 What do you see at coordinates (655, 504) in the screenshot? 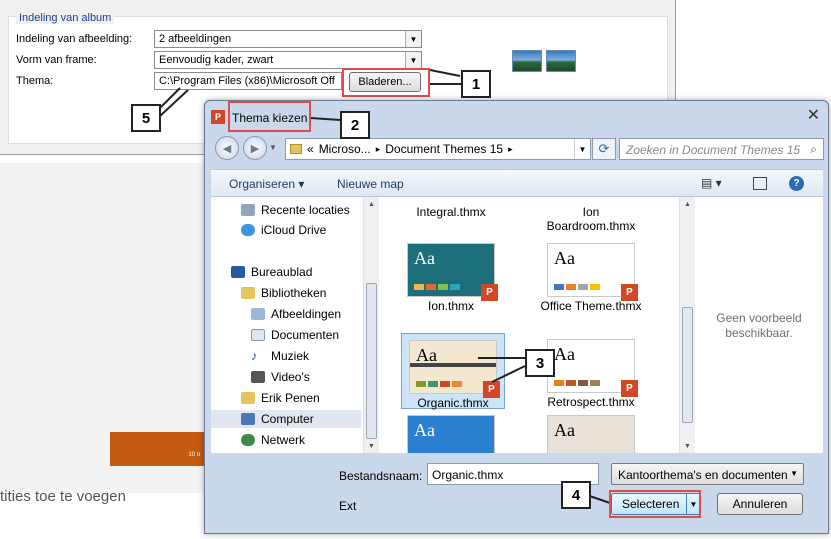
I see `highlight-select-button` at bounding box center [655, 504].